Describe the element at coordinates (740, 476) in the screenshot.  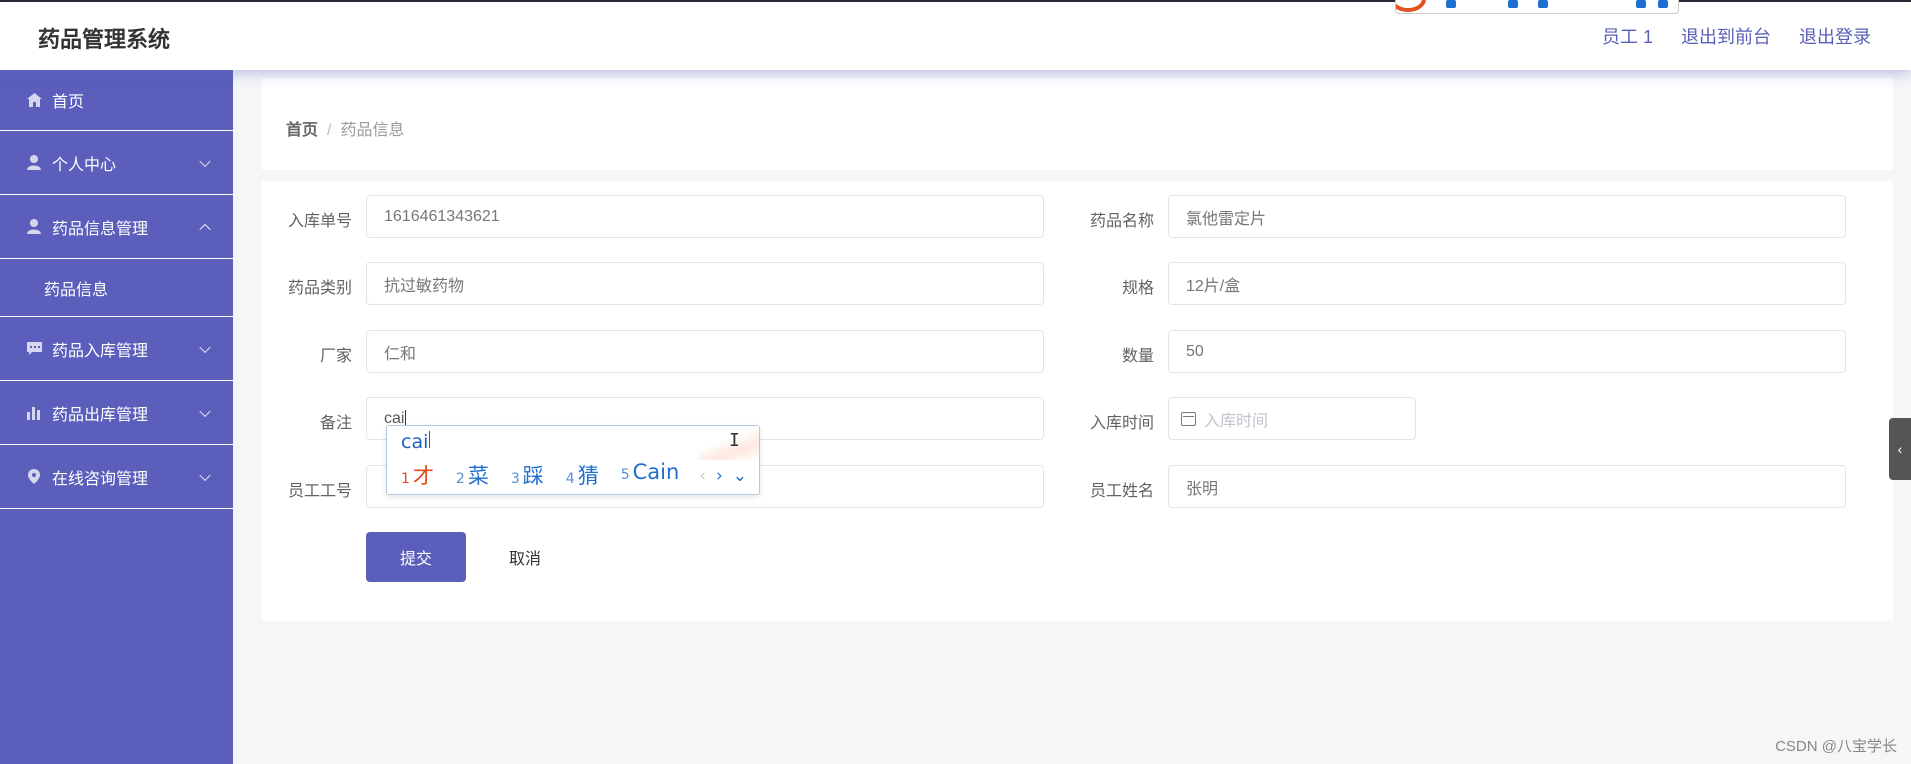
I see `ime-expand-icon: ⌄` at that location.